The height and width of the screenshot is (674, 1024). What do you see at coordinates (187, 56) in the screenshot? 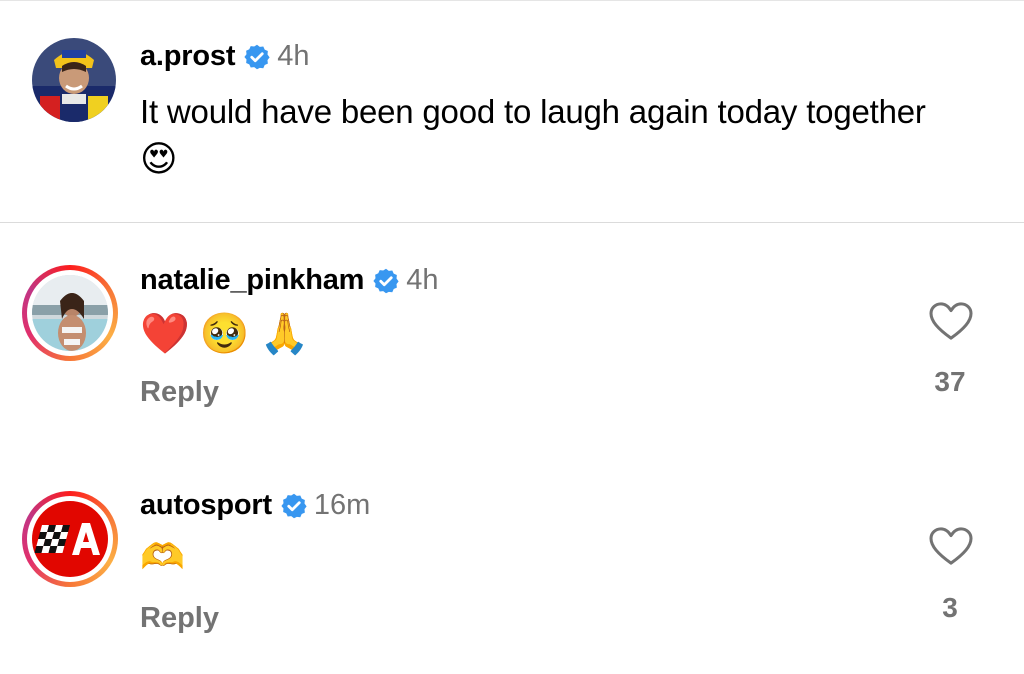
I see `username: a.prost` at bounding box center [187, 56].